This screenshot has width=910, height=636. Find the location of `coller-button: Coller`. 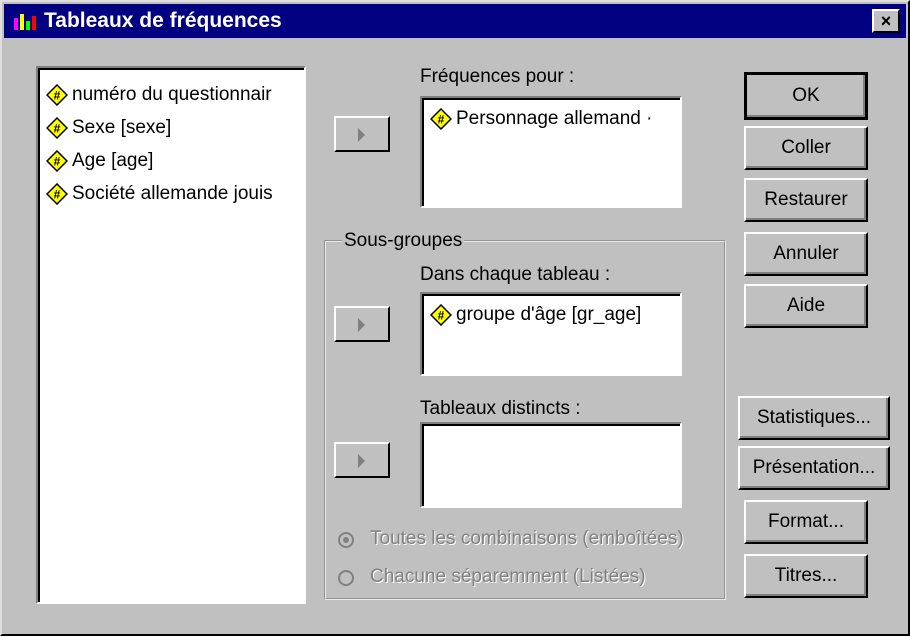

coller-button: Coller is located at coordinates (806, 148).